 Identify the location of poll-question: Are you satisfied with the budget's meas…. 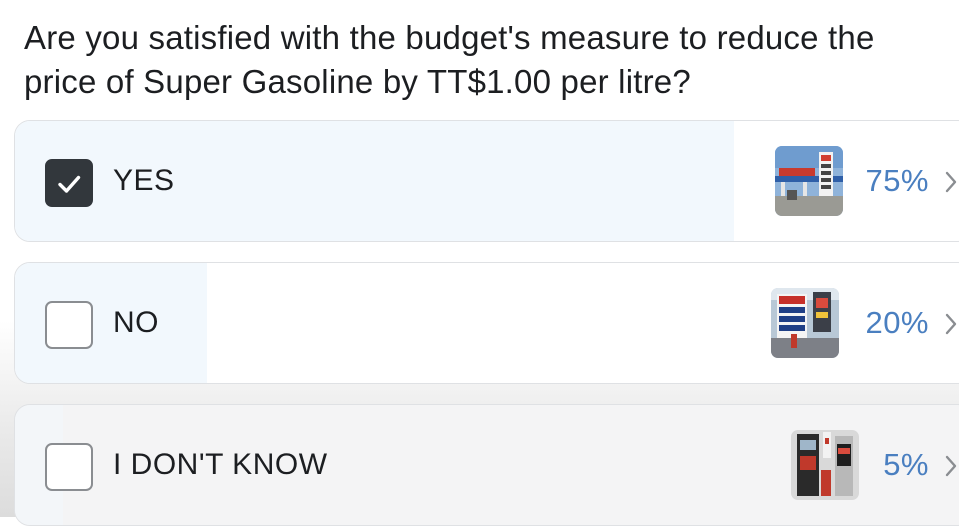
(449, 59).